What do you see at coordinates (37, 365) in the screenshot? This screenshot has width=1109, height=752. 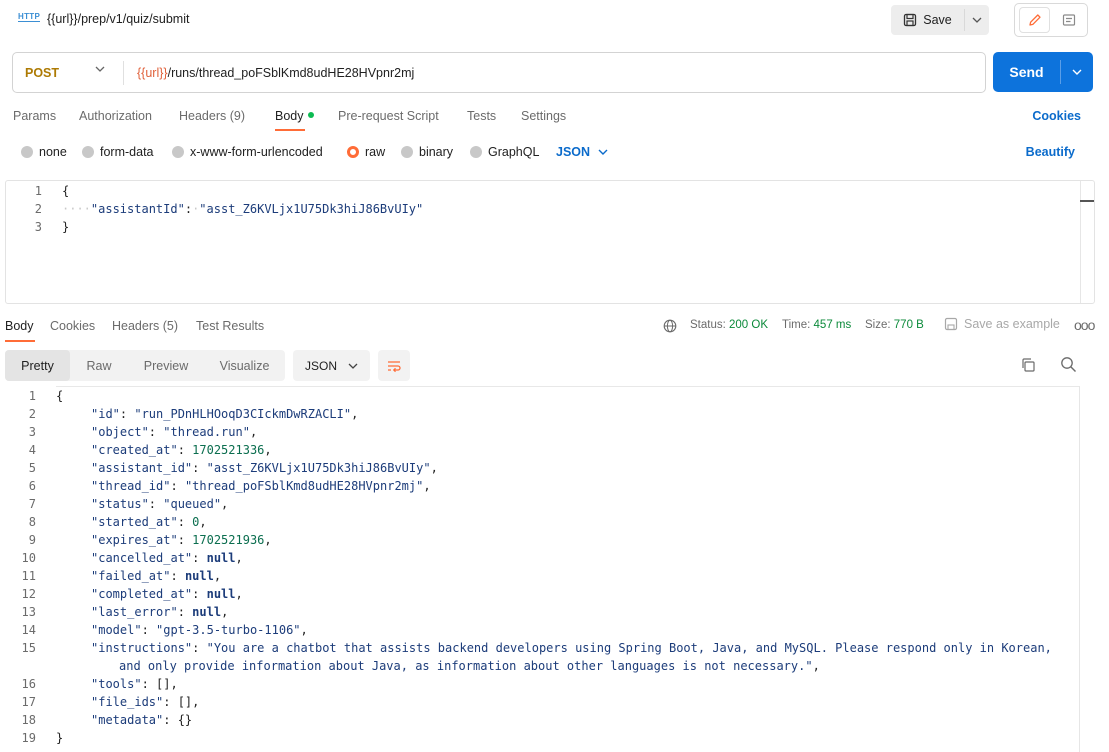 I see `view-pretty-button: Pretty` at bounding box center [37, 365].